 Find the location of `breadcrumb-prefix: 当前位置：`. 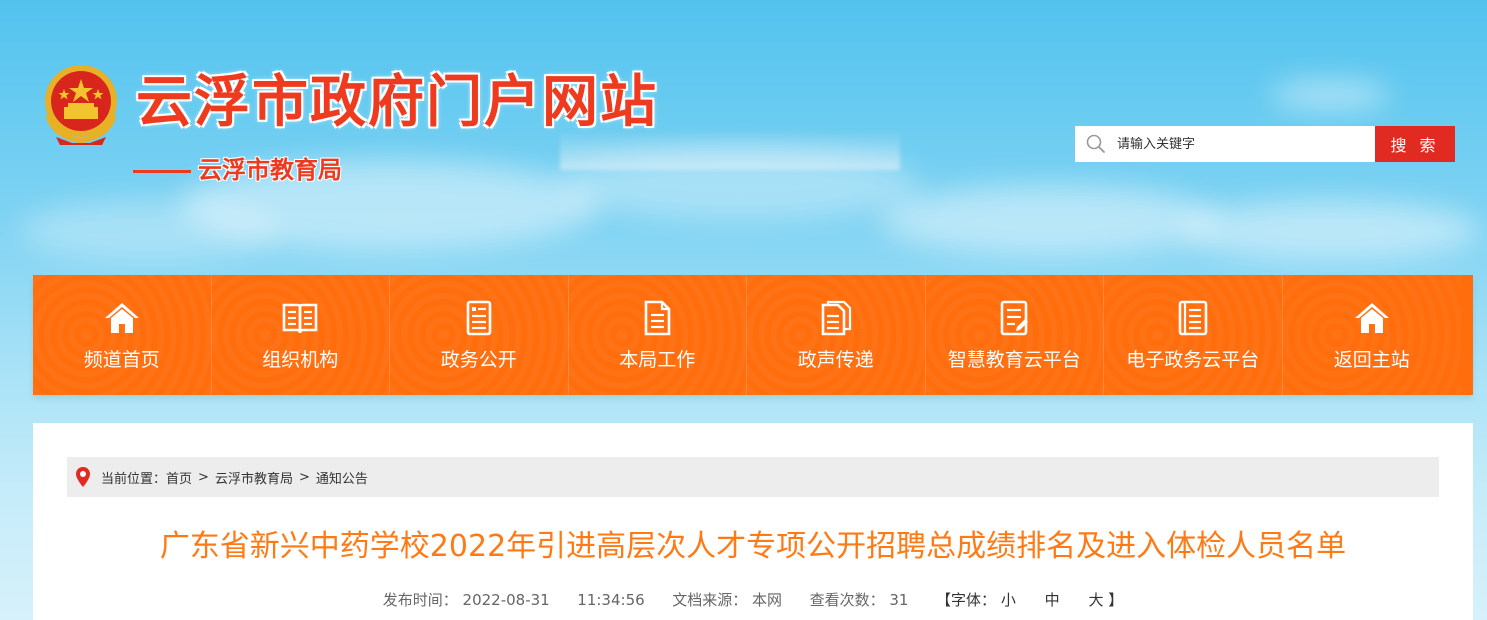

breadcrumb-prefix: 当前位置： is located at coordinates (134, 479).